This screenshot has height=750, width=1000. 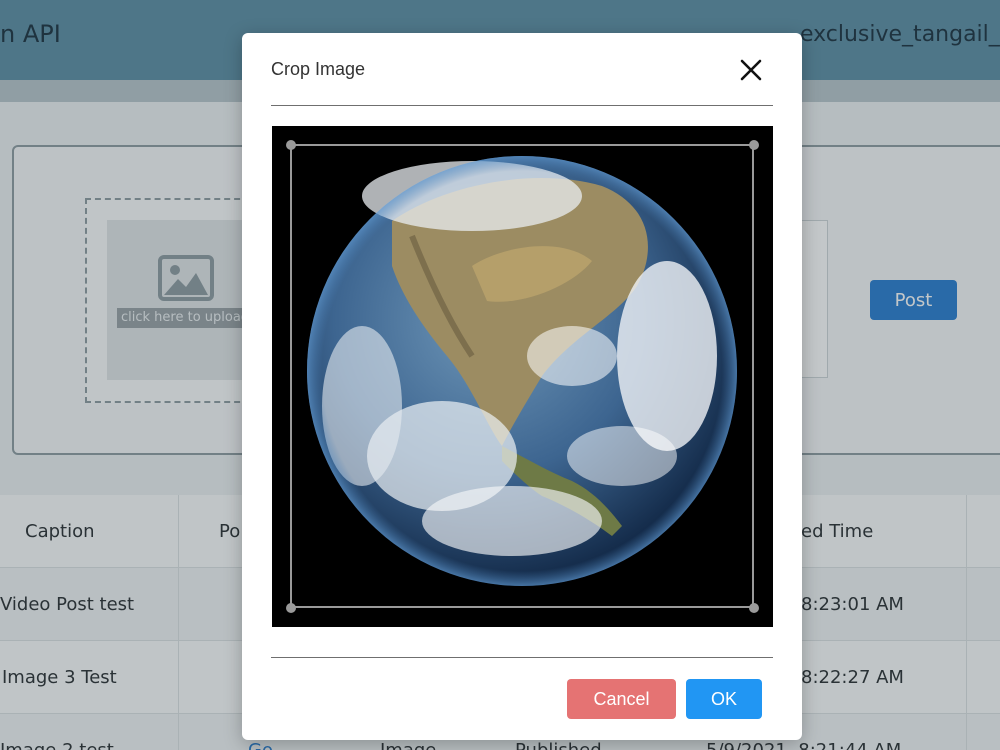 What do you see at coordinates (754, 608) in the screenshot?
I see `crop-handle-bottom-right` at bounding box center [754, 608].